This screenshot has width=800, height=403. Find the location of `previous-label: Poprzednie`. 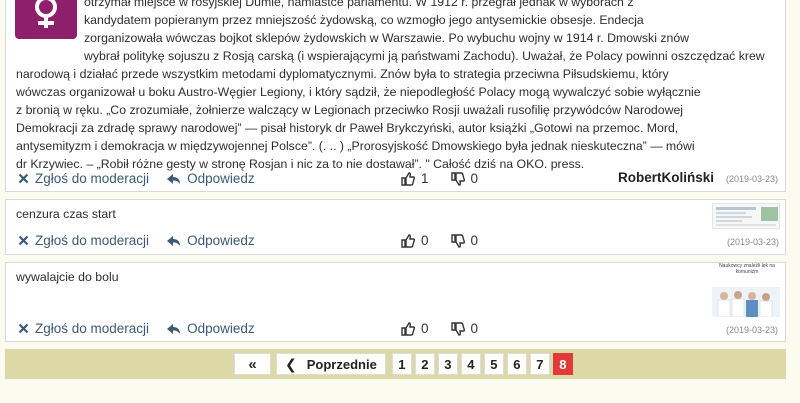

previous-label: Poprzednie is located at coordinates (341, 364).